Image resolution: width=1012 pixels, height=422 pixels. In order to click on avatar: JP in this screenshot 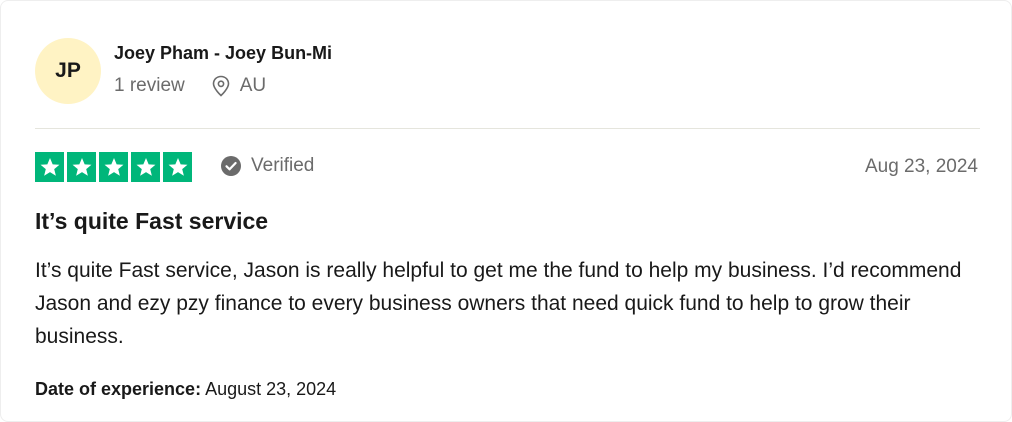, I will do `click(68, 71)`.